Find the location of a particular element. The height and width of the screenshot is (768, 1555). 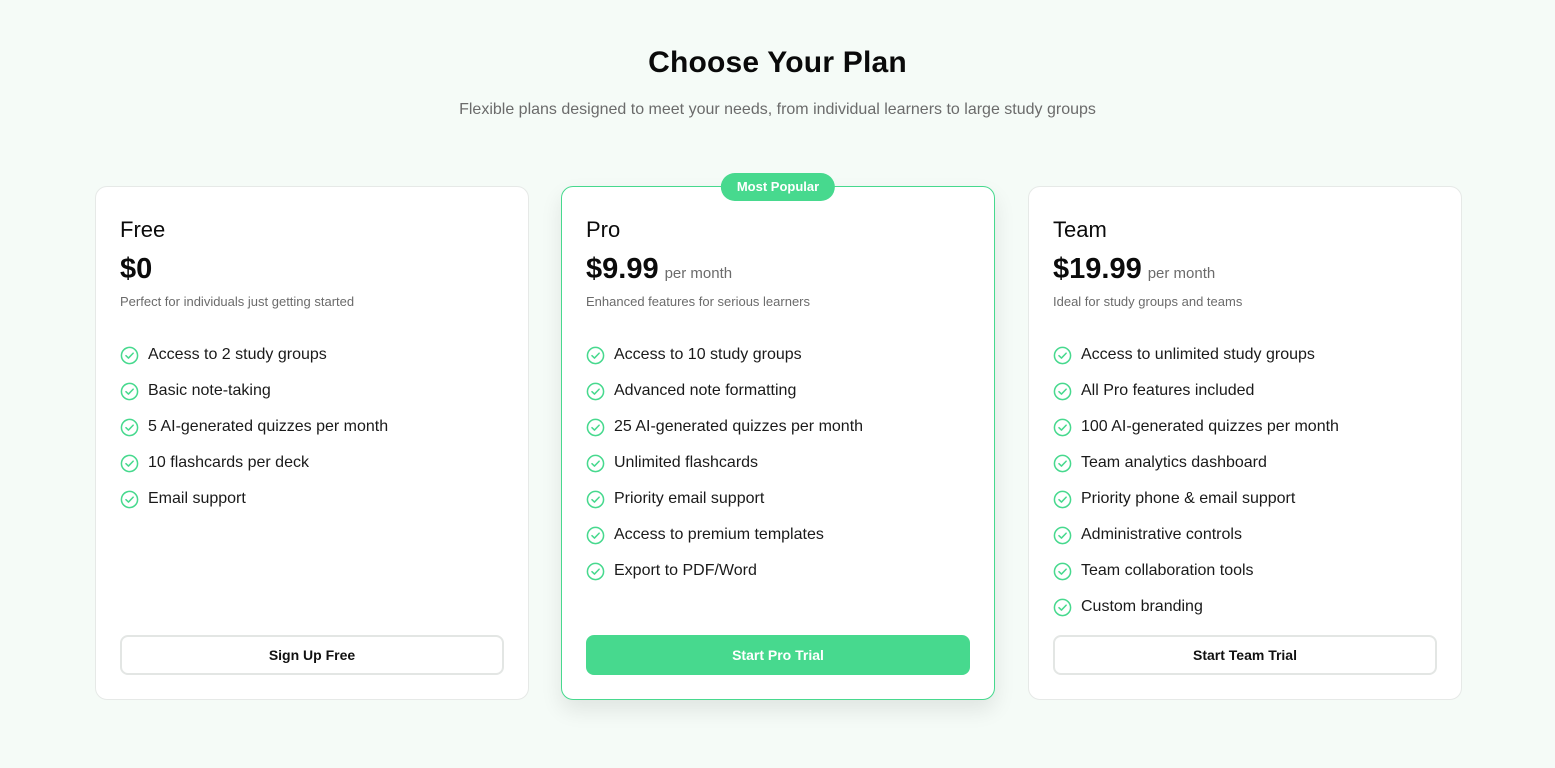

feature-item: Access to 2 study groups is located at coordinates (254, 355).